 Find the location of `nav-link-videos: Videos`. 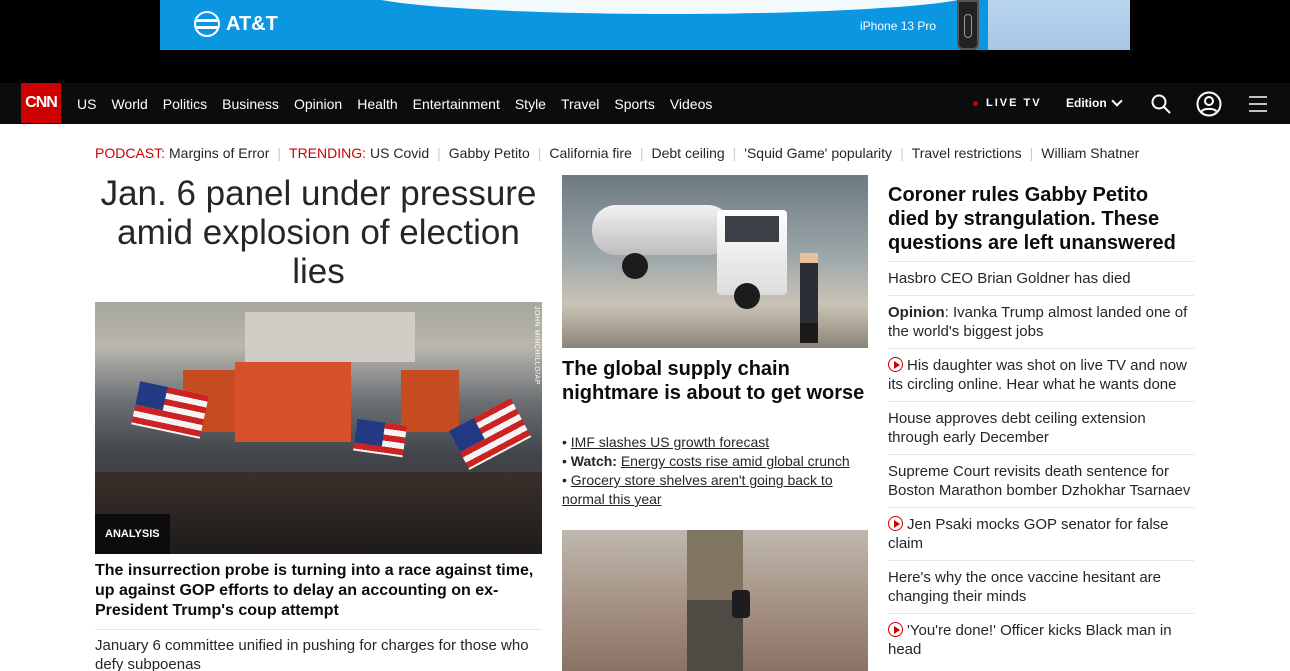

nav-link-videos: Videos is located at coordinates (691, 104).